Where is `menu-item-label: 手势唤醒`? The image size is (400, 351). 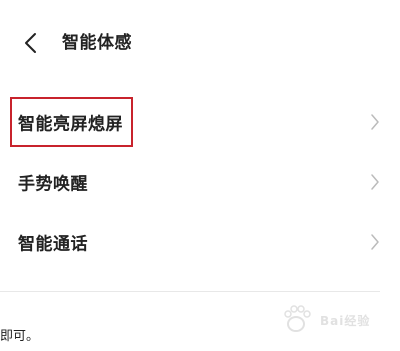 menu-item-label: 手势唤醒 is located at coordinates (53, 184).